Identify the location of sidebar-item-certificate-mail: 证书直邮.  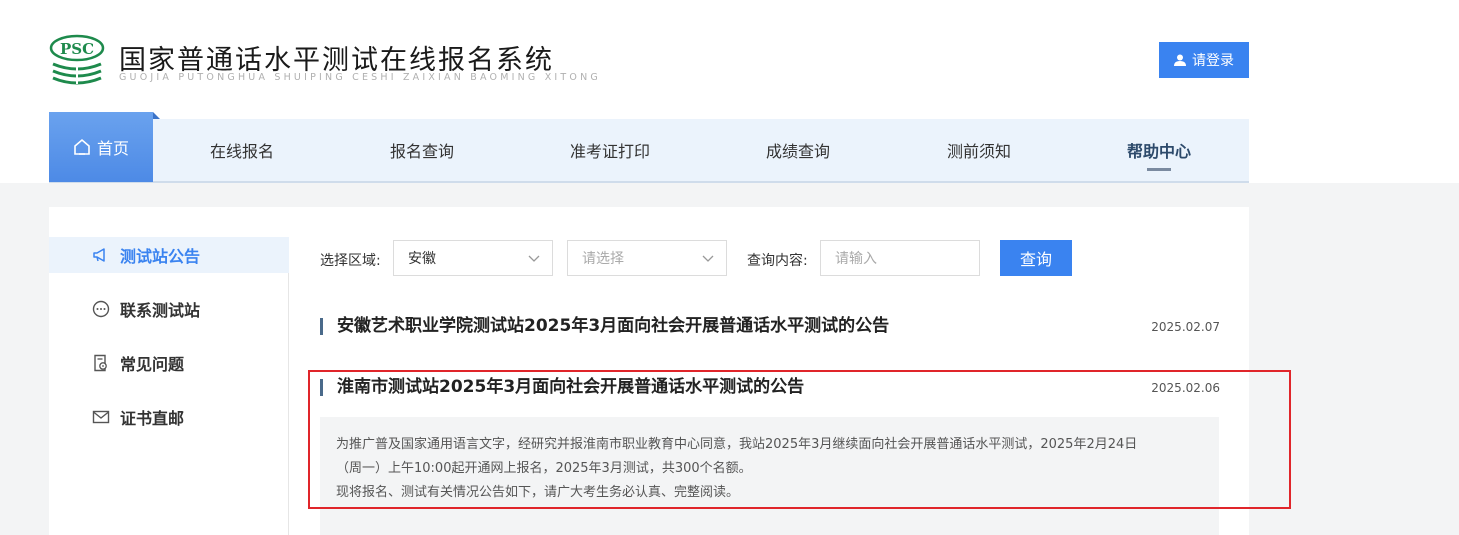
(169, 417).